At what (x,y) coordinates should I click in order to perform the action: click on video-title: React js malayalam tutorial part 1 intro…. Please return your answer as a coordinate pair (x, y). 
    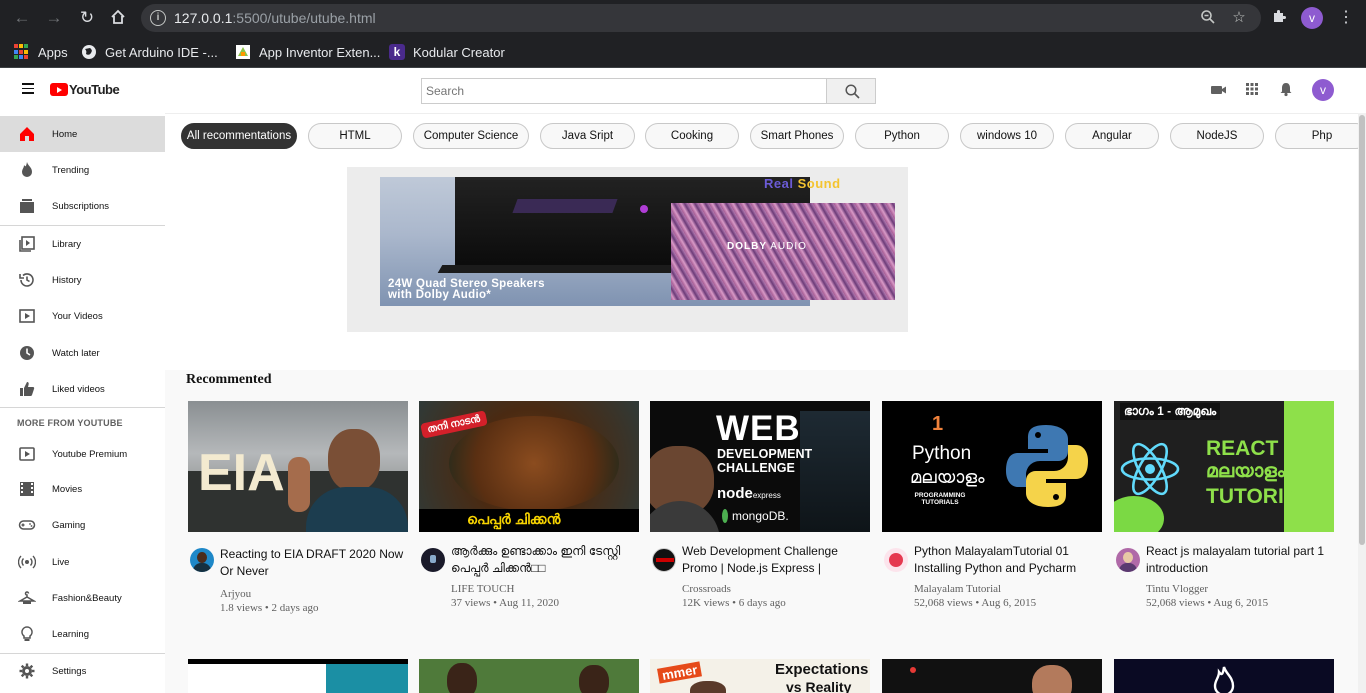
    Looking at the image, I should click on (1240, 560).